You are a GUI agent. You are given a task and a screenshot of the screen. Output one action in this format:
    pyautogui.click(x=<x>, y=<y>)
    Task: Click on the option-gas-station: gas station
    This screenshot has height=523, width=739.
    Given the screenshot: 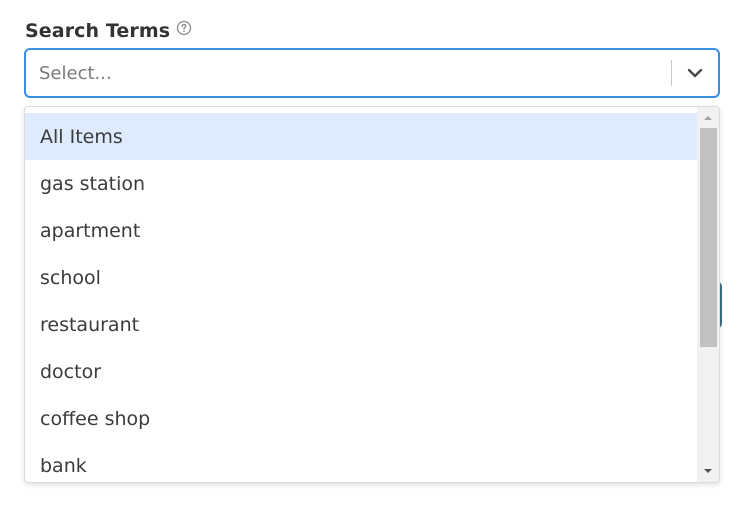 What is the action you would take?
    pyautogui.click(x=362, y=183)
    